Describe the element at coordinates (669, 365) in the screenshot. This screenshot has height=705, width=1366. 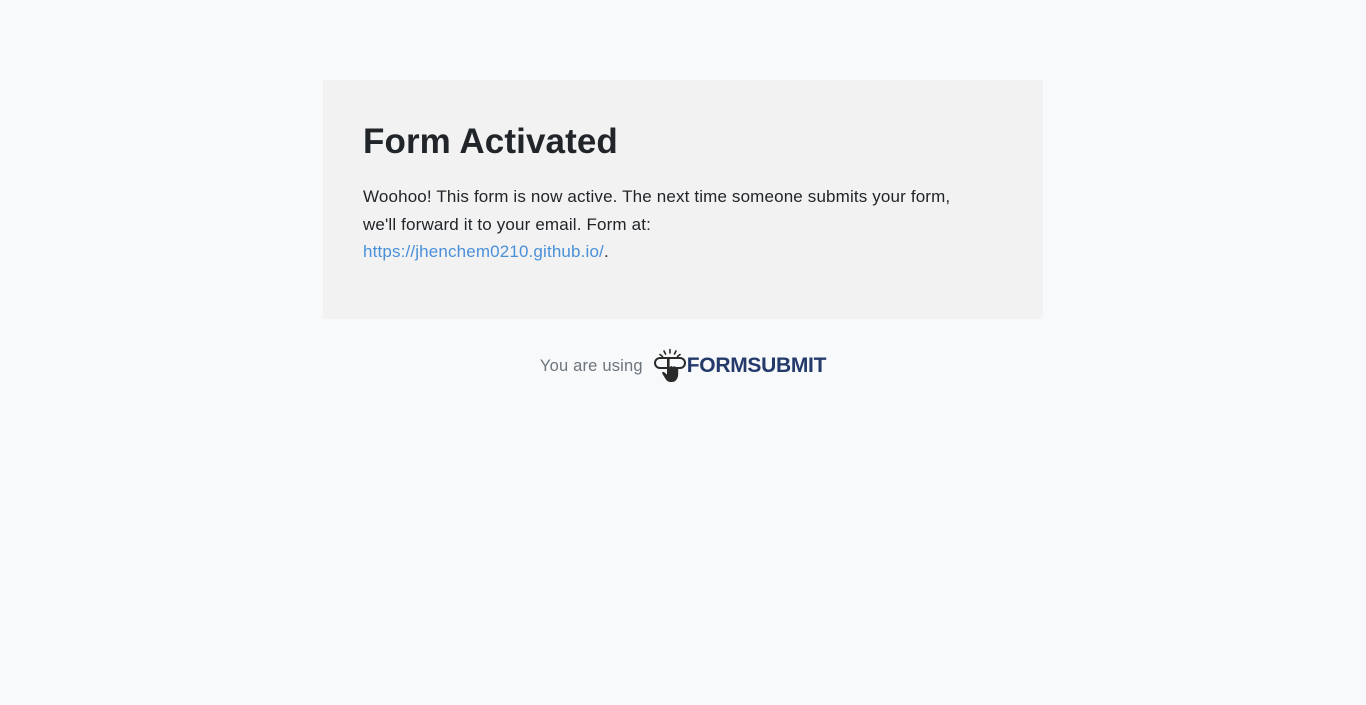
I see `hand-pointer-icon` at that location.